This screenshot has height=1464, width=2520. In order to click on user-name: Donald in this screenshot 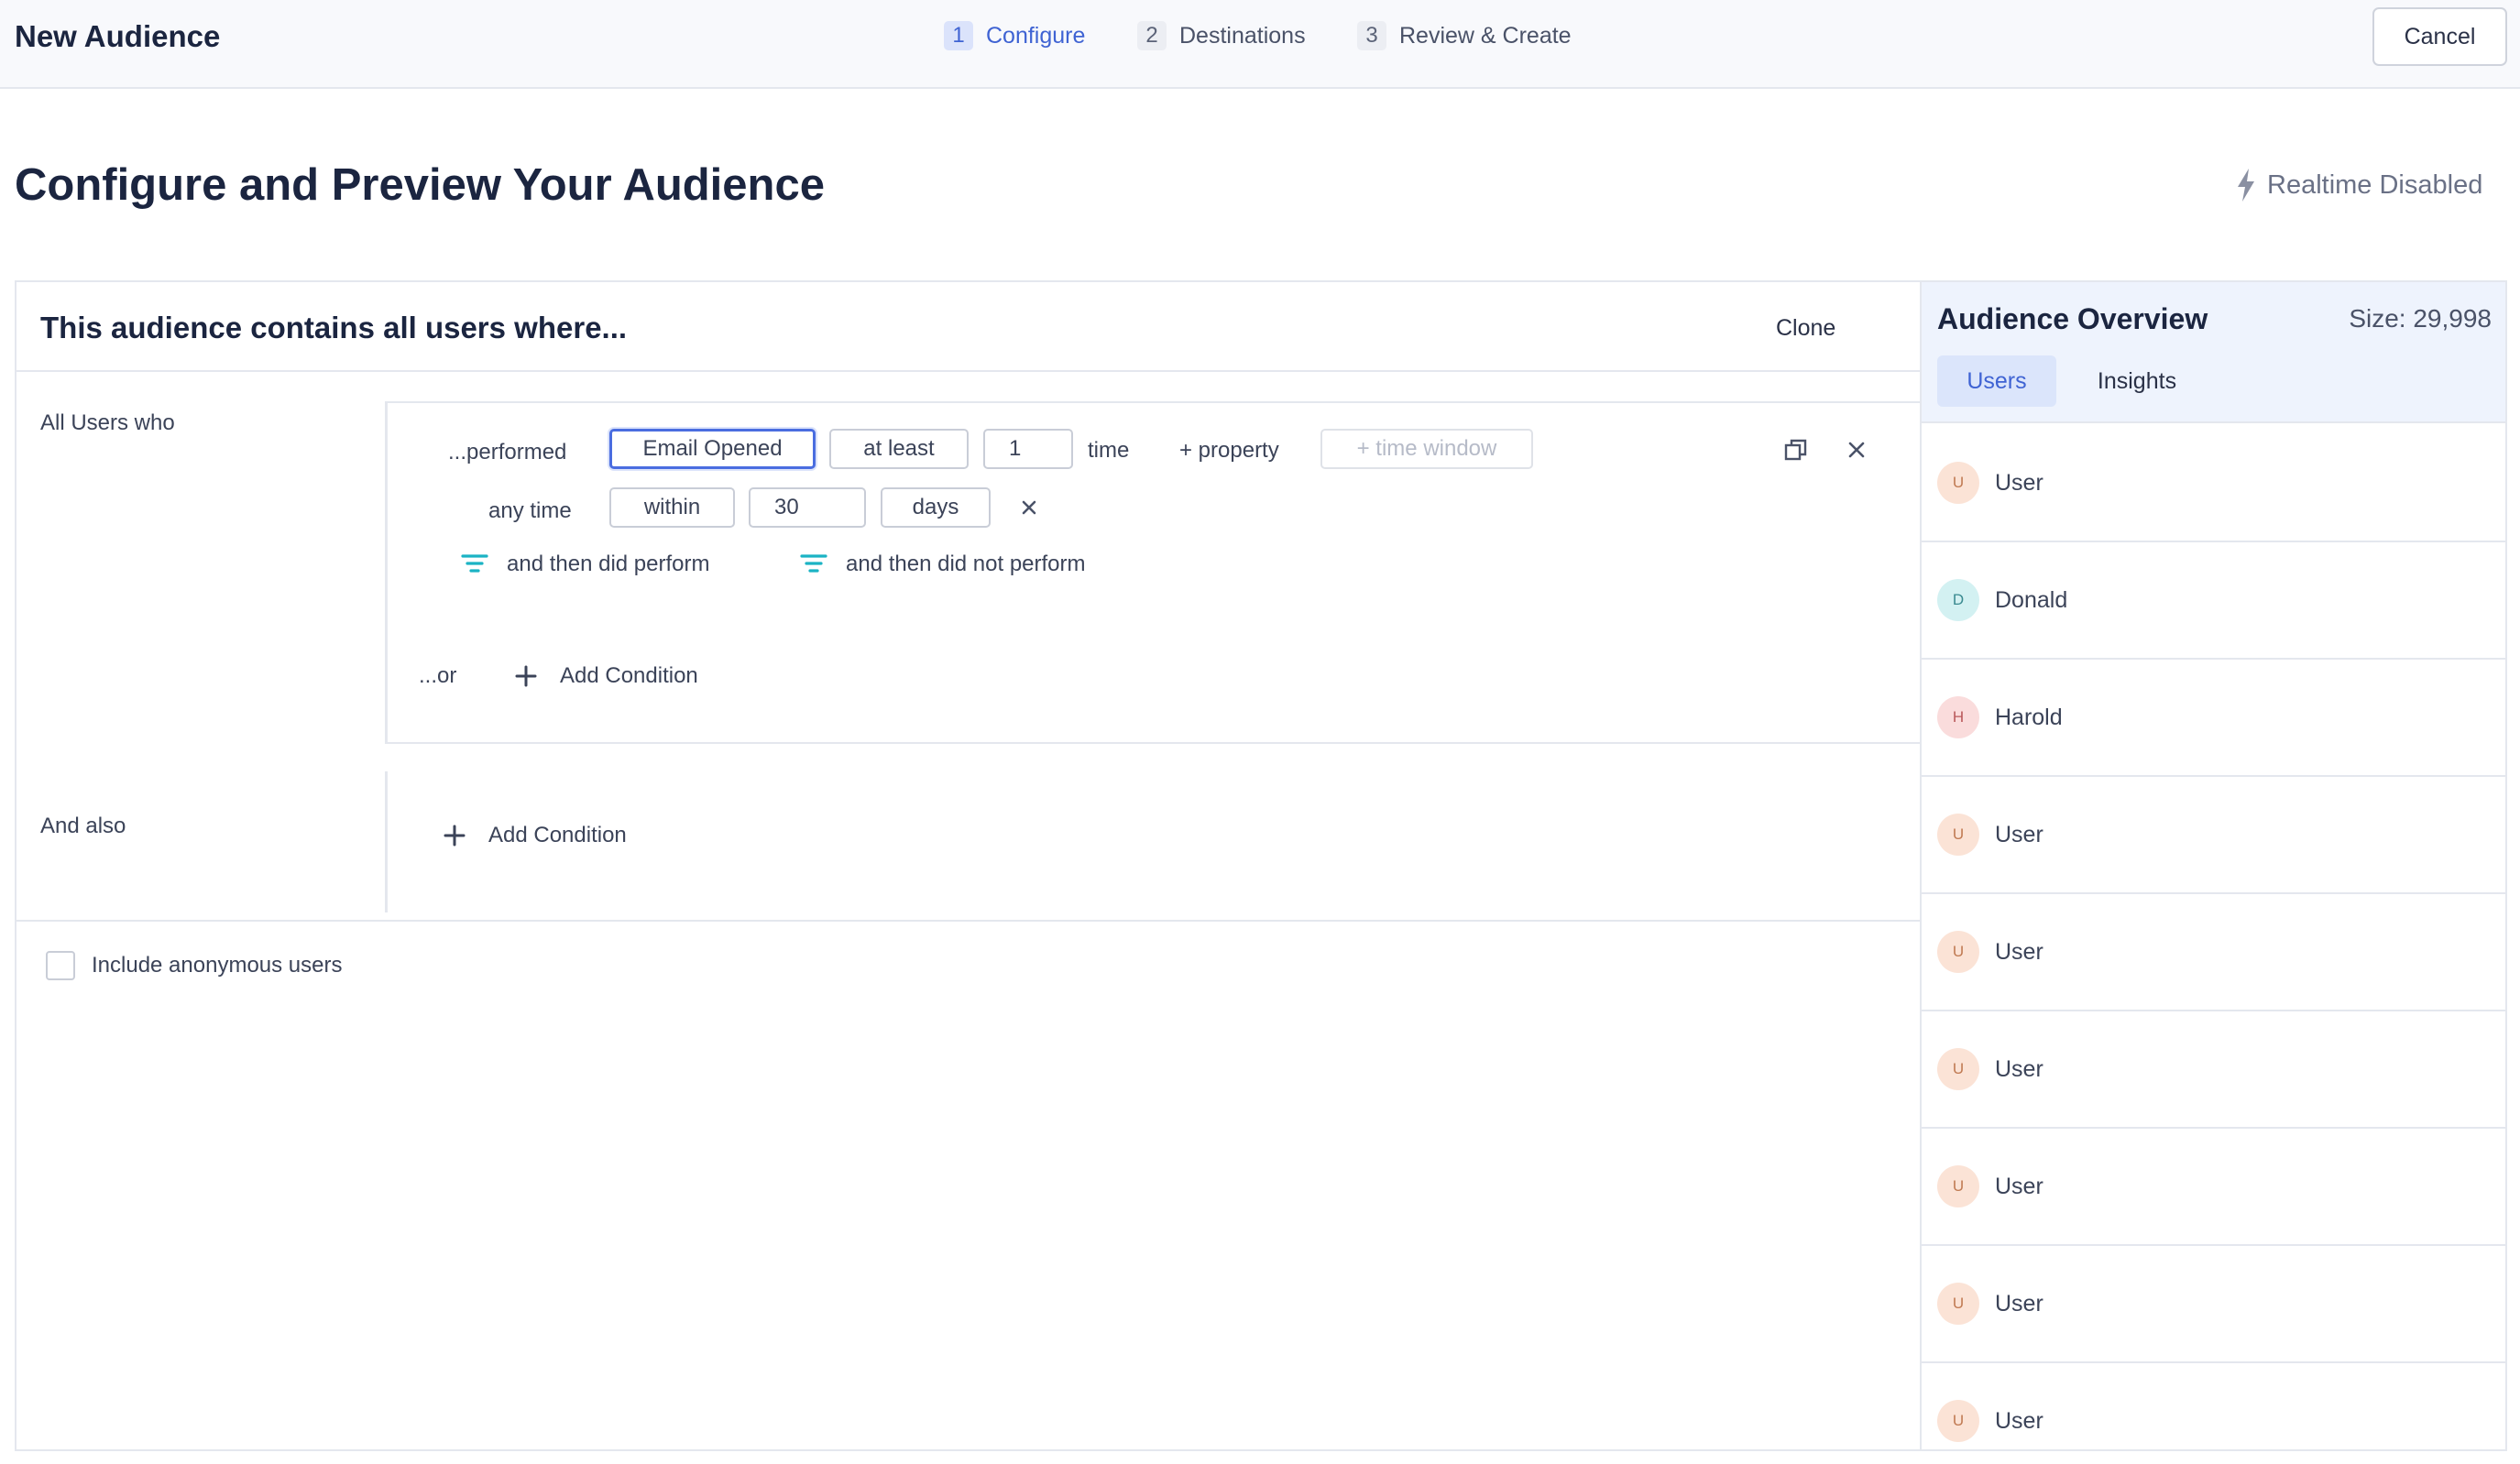, I will do `click(2031, 599)`.